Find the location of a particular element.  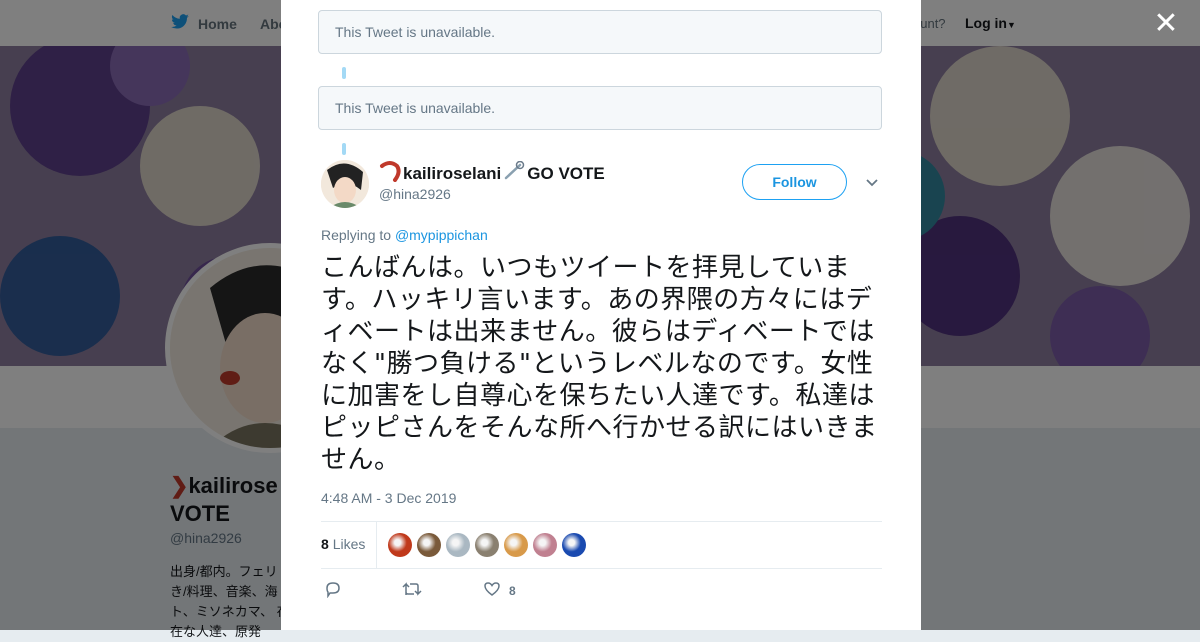

unavailable-tweet-1: This Tweet is unavailable. is located at coordinates (600, 32).